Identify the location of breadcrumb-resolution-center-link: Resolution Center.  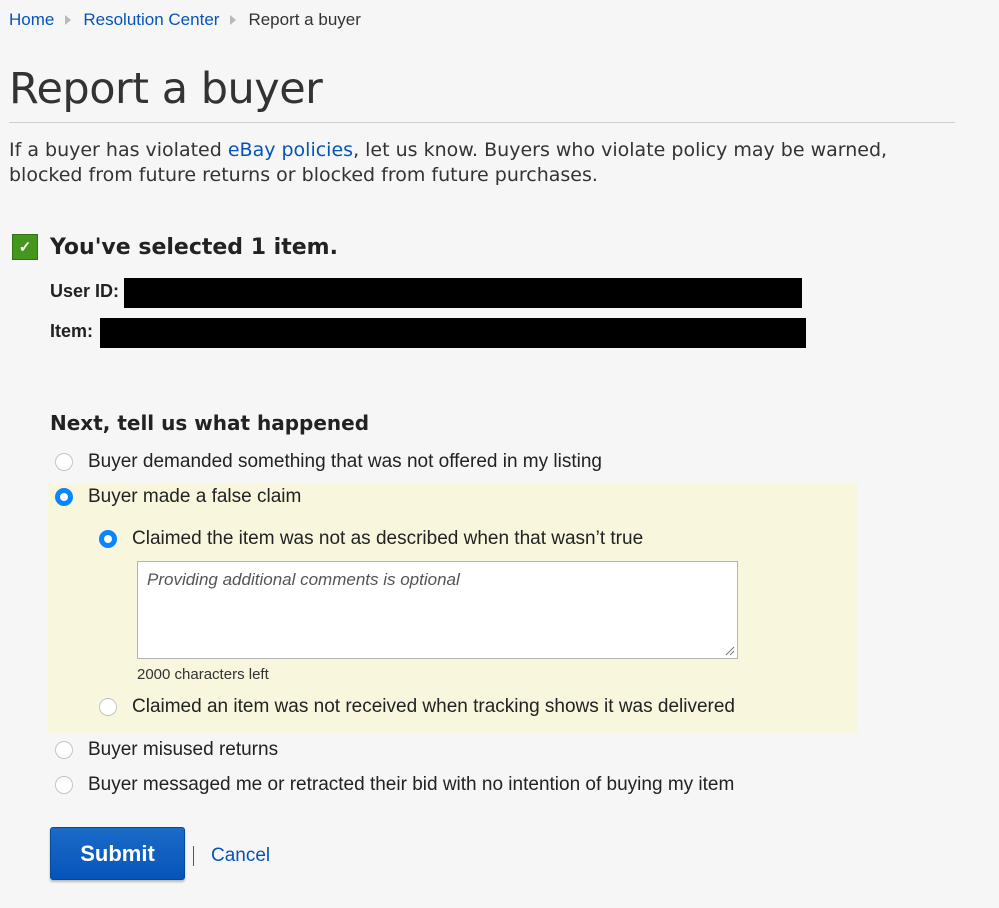
(151, 20).